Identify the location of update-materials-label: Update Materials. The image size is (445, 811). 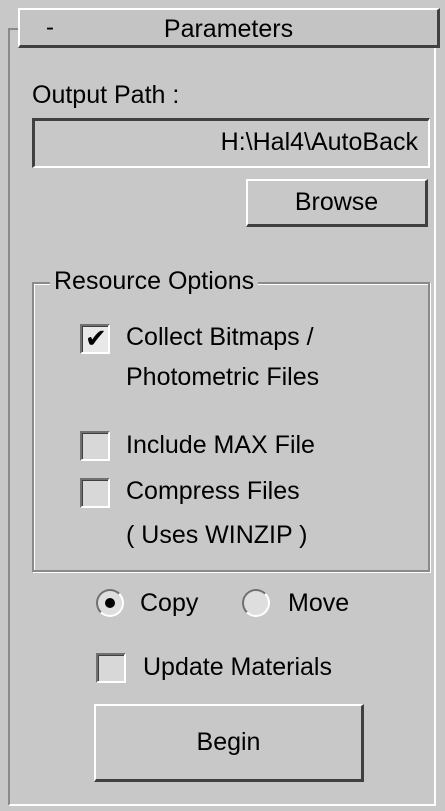
(237, 667).